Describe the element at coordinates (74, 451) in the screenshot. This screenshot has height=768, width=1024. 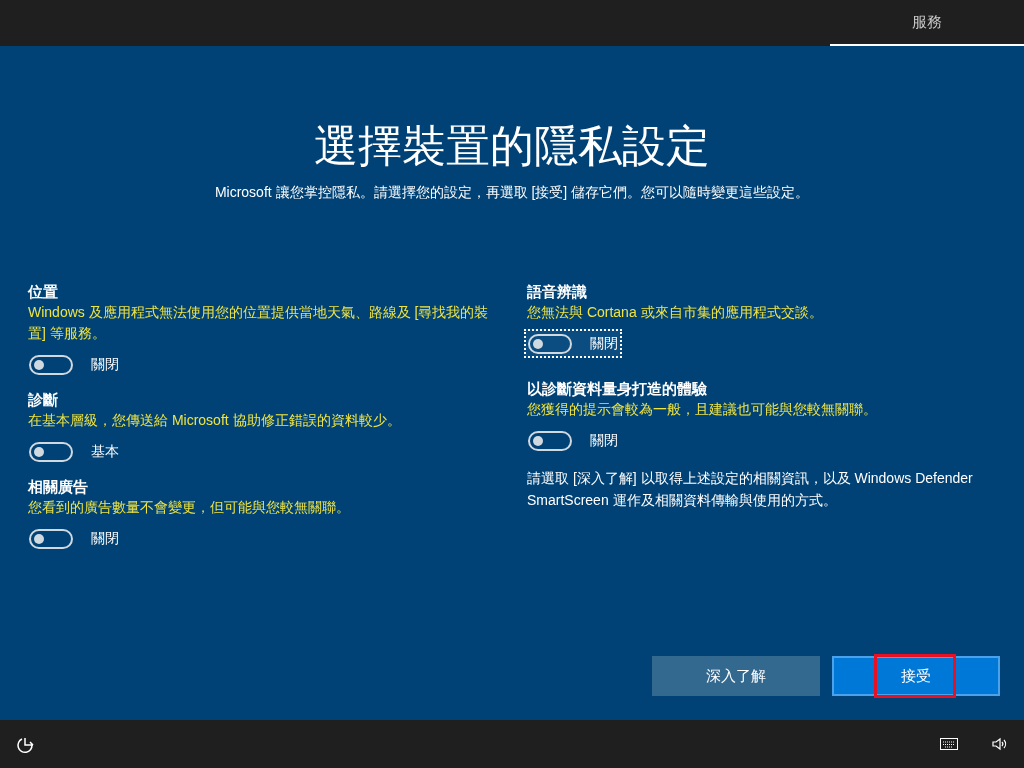
I see `toggle-switch: 基本` at that location.